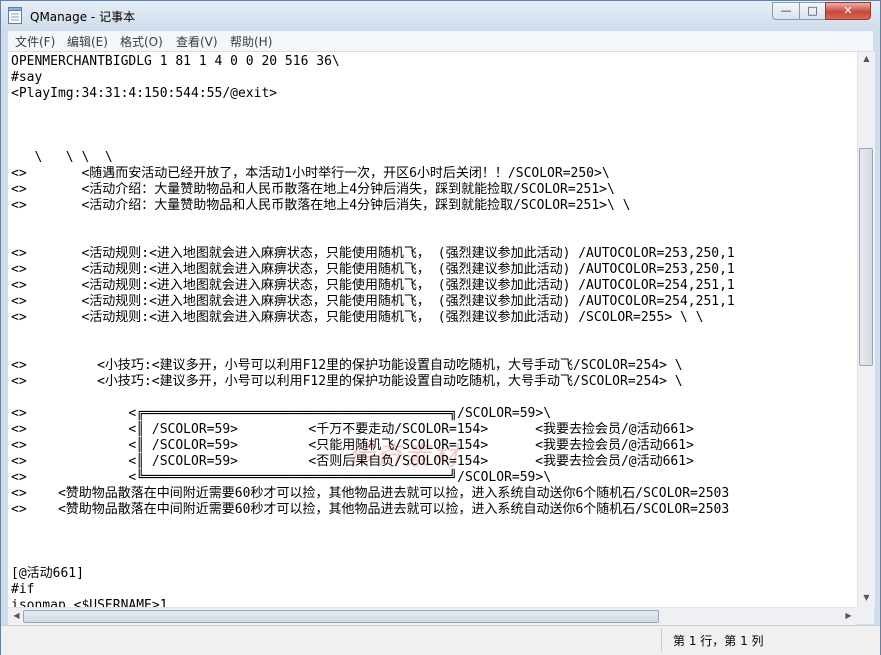 The image size is (881, 655). Describe the element at coordinates (661, 640) in the screenshot. I see `status-divider` at that location.